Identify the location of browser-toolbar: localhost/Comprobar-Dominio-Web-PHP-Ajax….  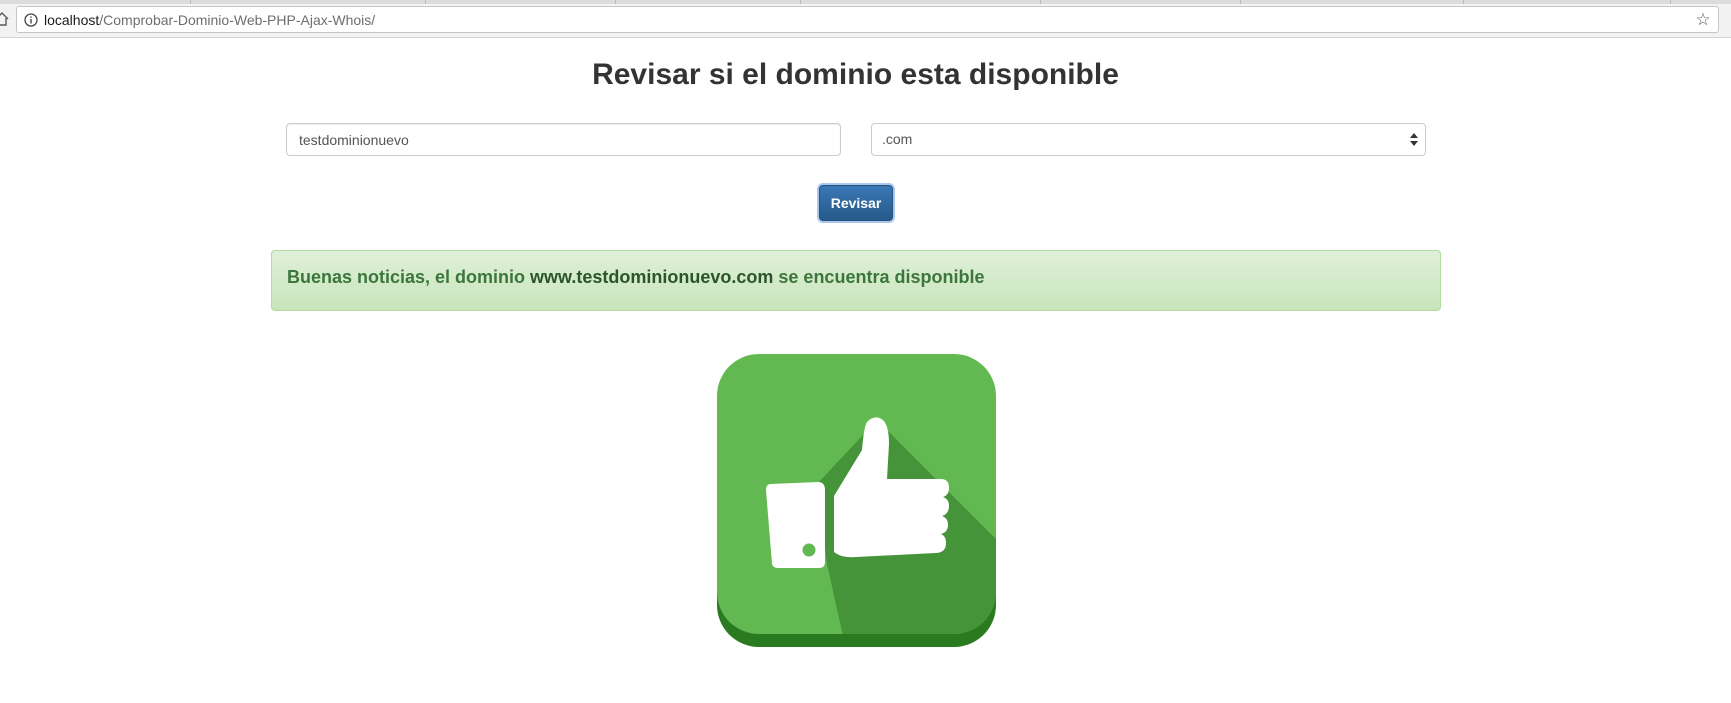
(865, 19).